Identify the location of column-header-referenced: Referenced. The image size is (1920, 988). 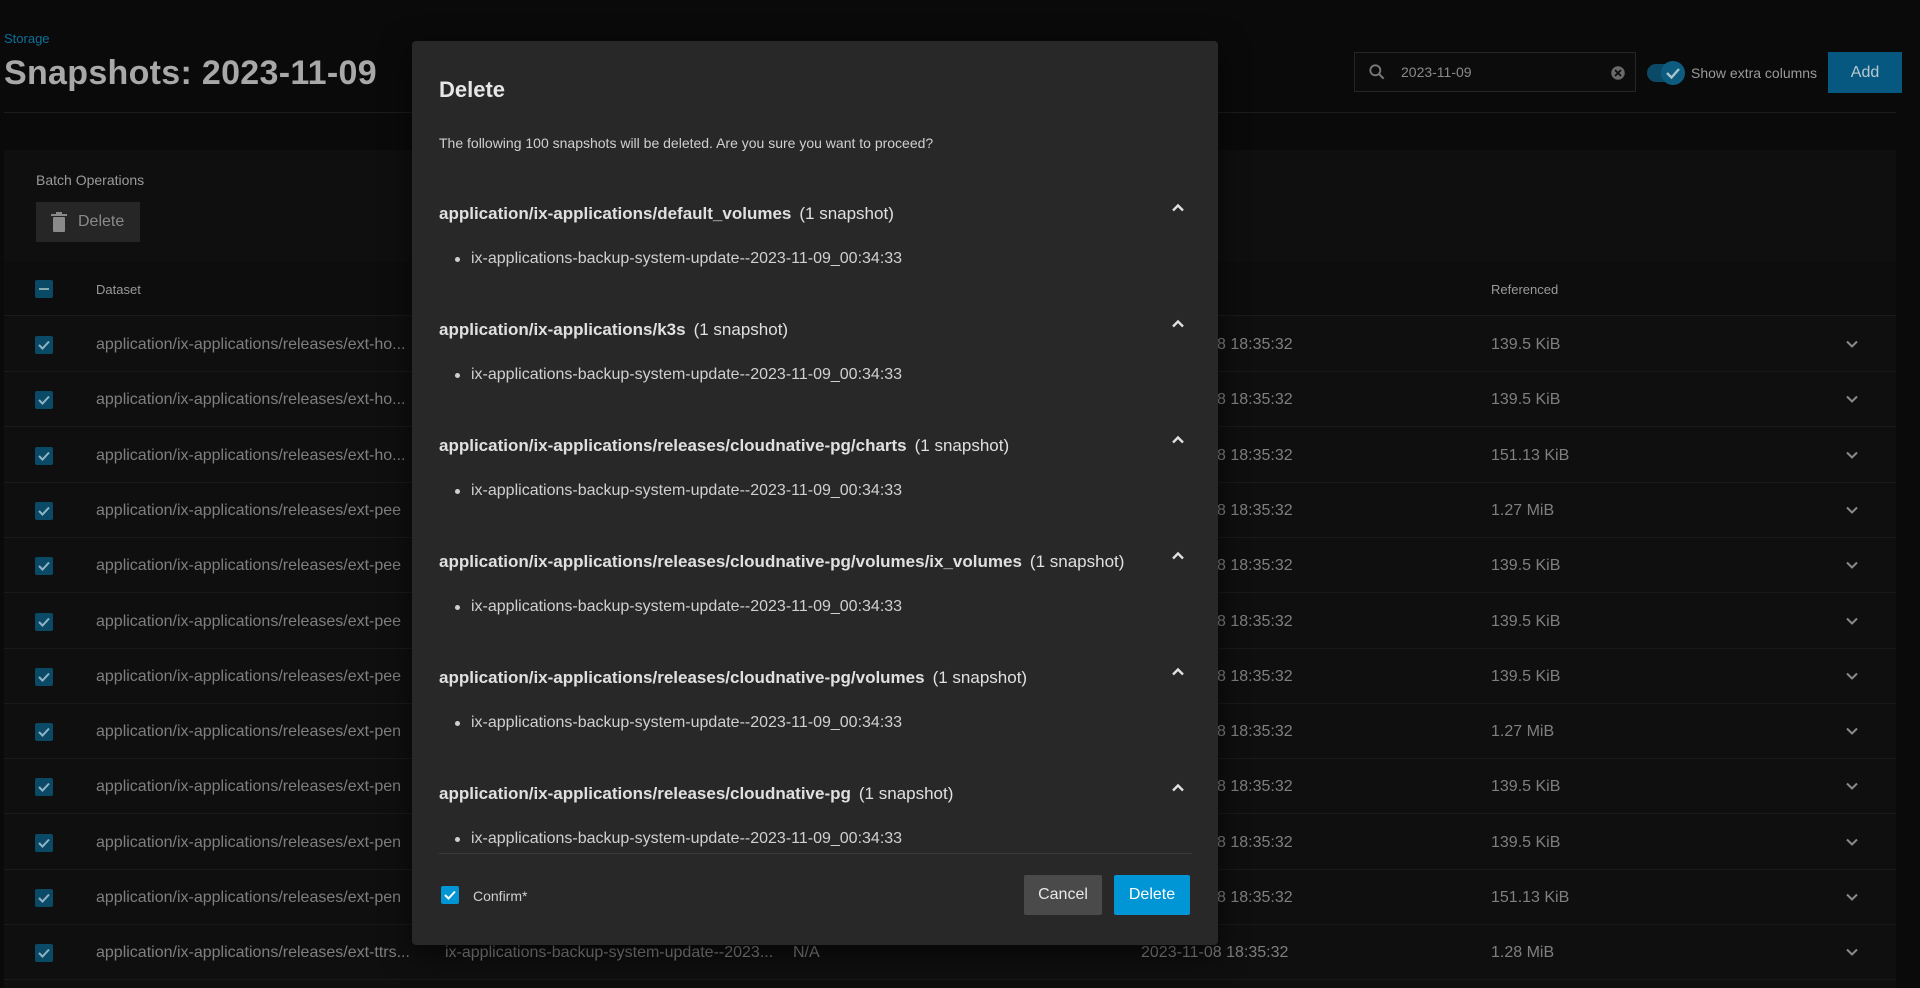
(1524, 289).